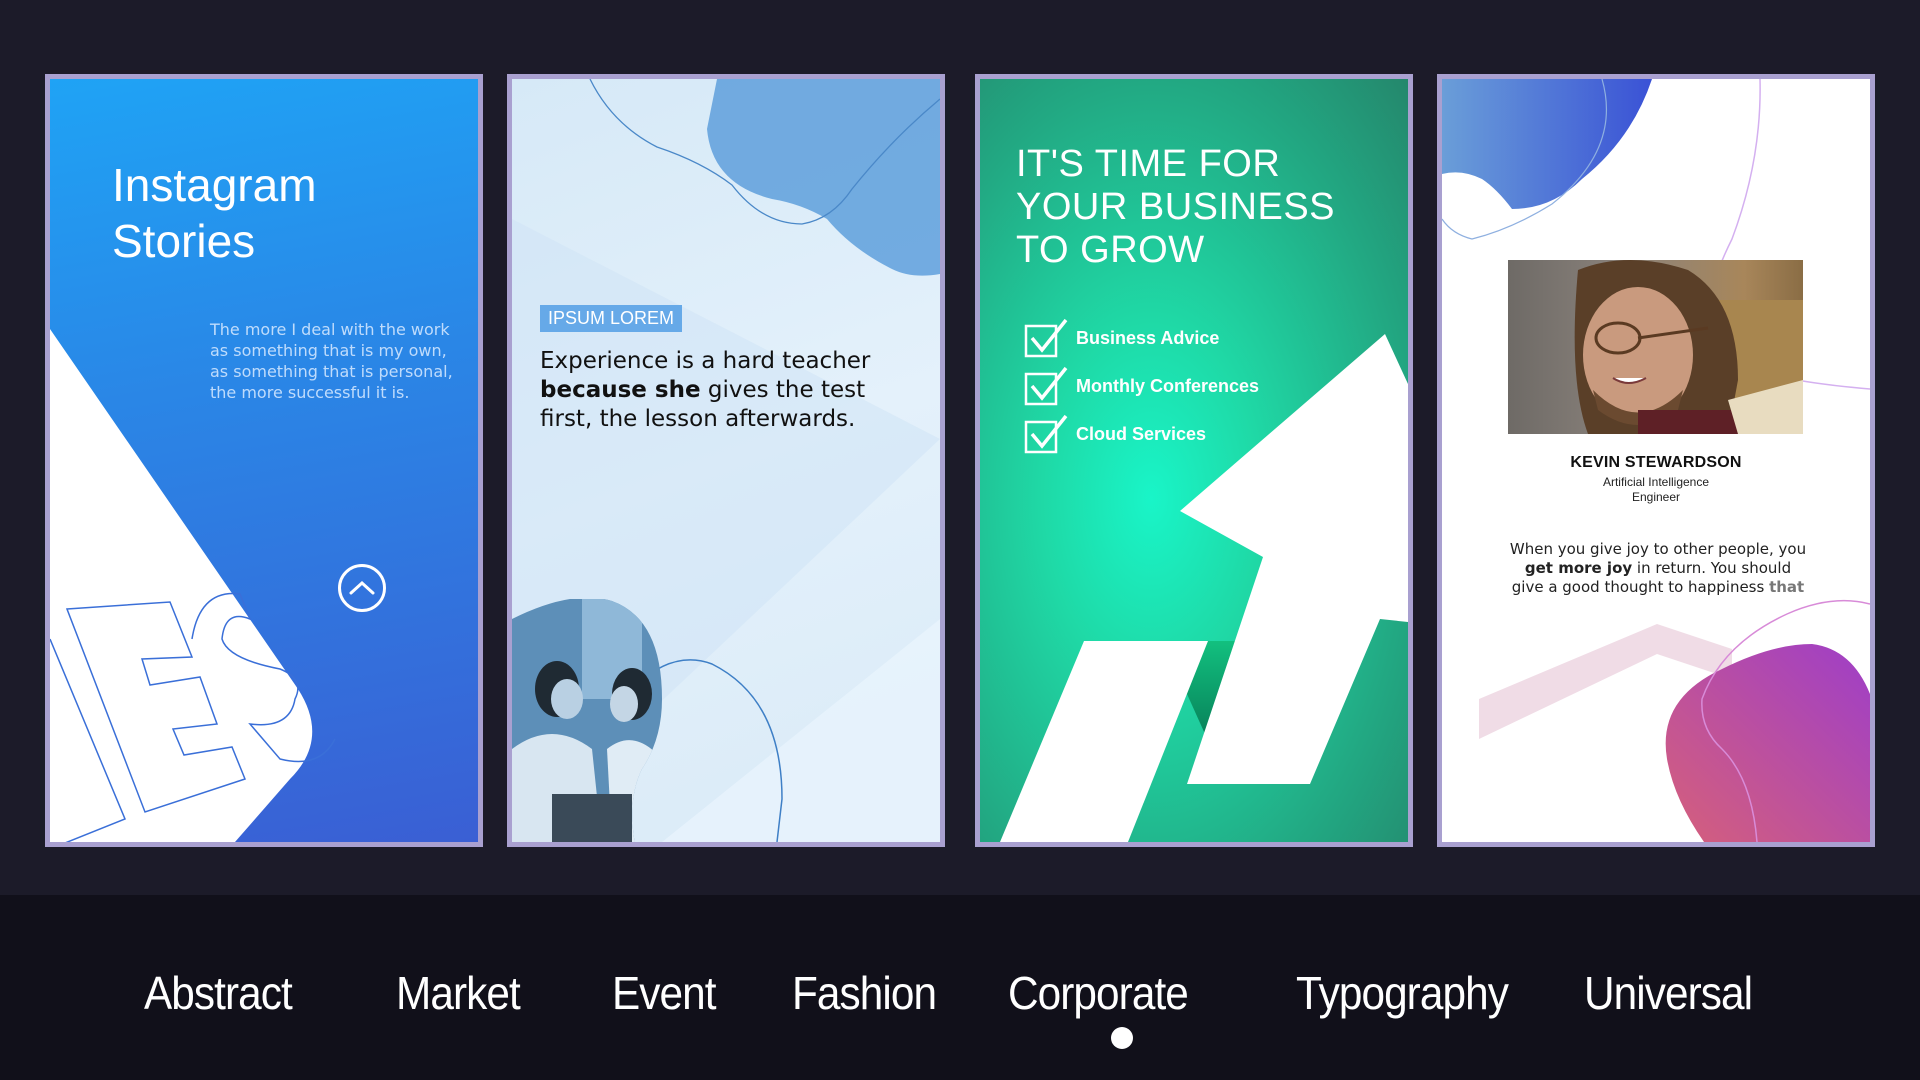 The image size is (1920, 1080). I want to click on checklist-item: Monthly Conferences, so click(1141, 386).